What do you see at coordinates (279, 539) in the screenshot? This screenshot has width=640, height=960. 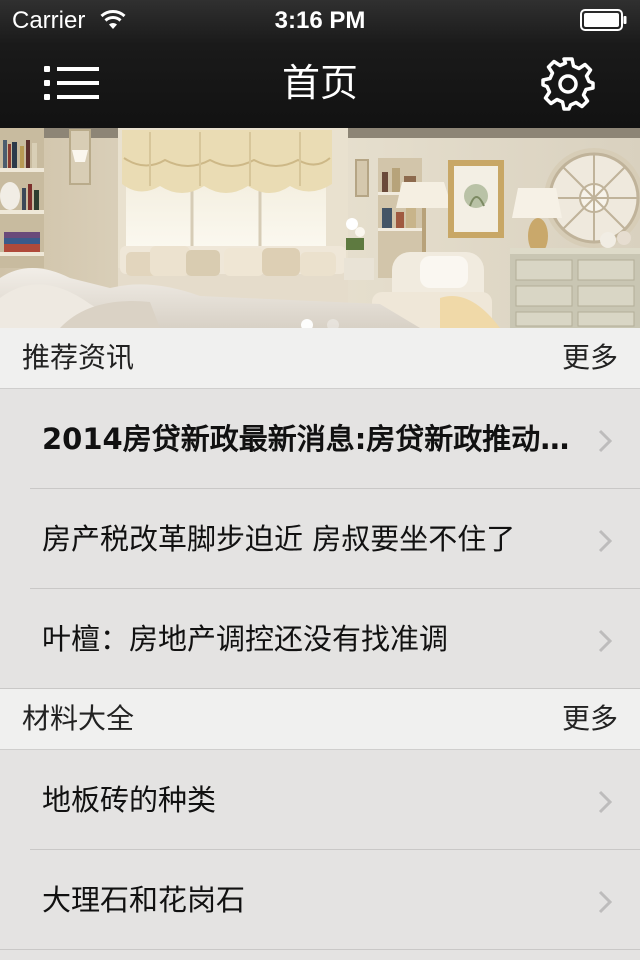 I see `list-item-title: 房产税改革脚步迫近 房叔要坐不住了` at bounding box center [279, 539].